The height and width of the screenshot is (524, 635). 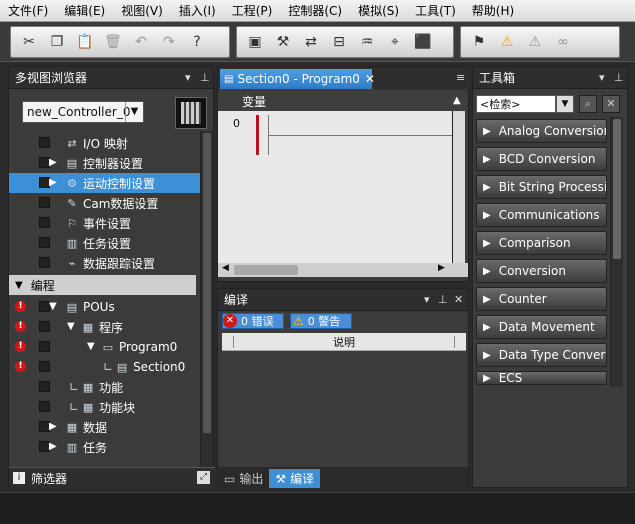 I want to click on copy-icon: ❐, so click(x=57, y=42).